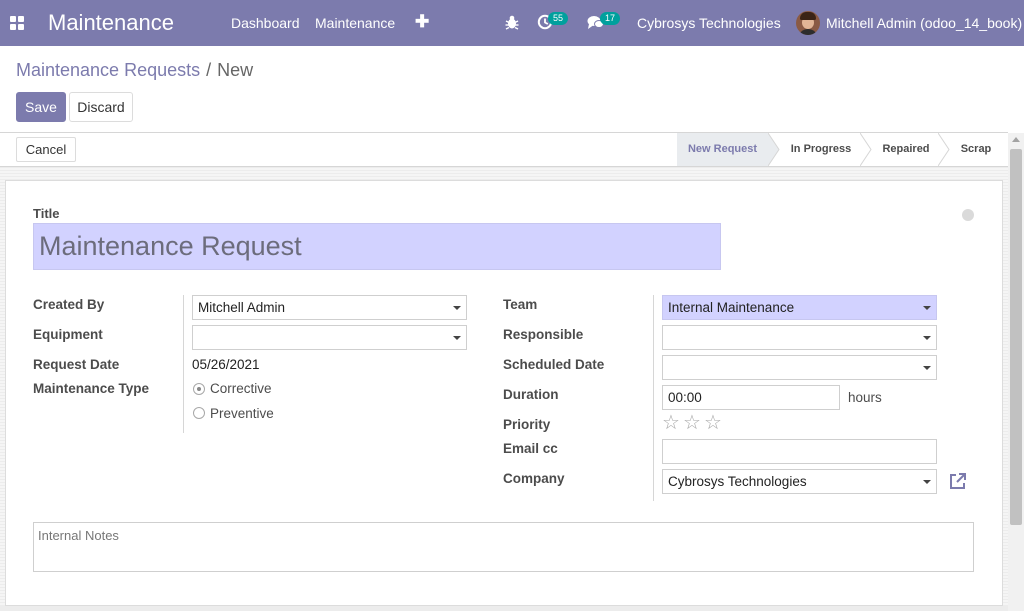 This screenshot has width=1024, height=611. I want to click on message-badge: 17, so click(610, 18).